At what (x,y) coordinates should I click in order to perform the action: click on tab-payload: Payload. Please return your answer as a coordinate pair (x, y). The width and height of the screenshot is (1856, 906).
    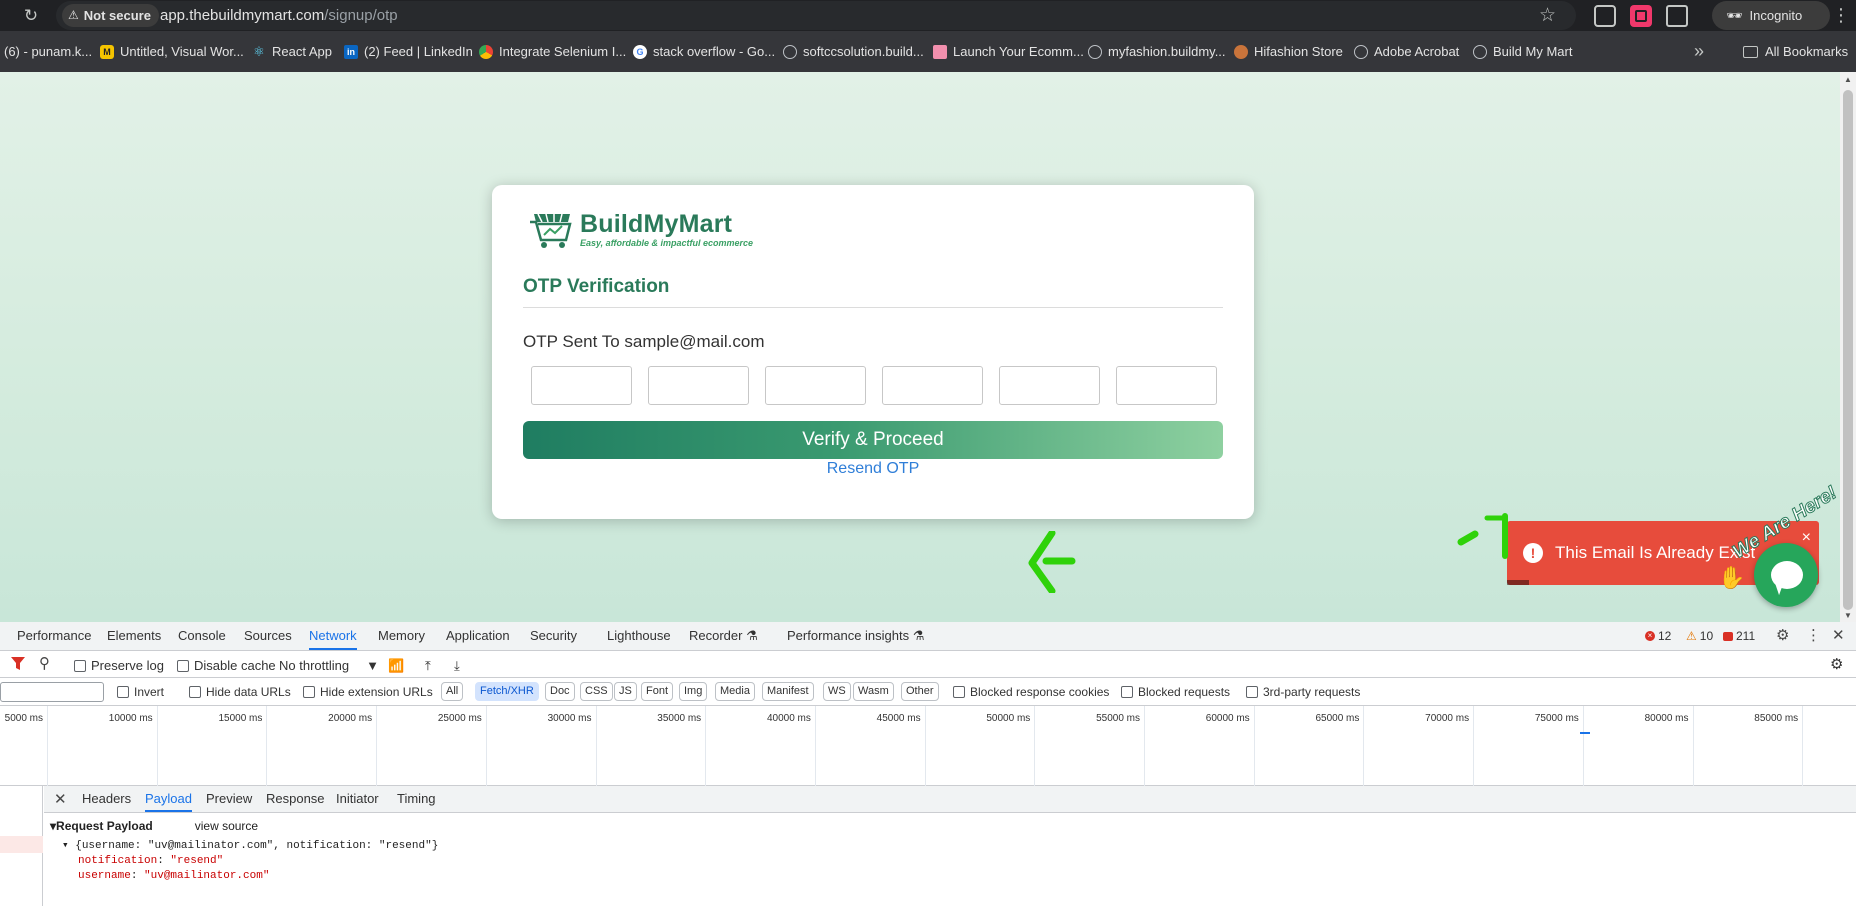
    Looking at the image, I should click on (168, 799).